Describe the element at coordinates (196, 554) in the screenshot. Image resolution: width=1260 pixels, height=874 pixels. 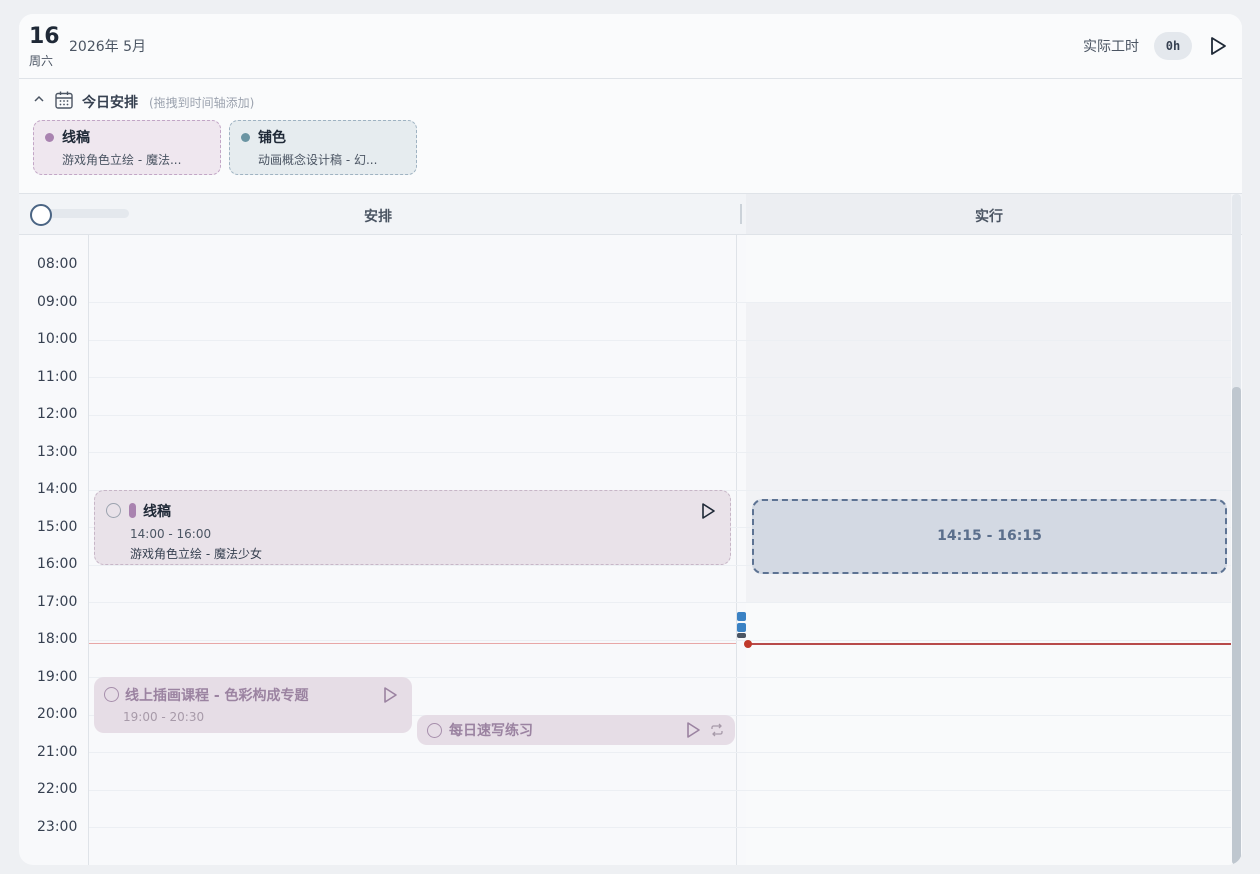
I see `block-project: 游戏角色立绘 - 魔法少女` at that location.